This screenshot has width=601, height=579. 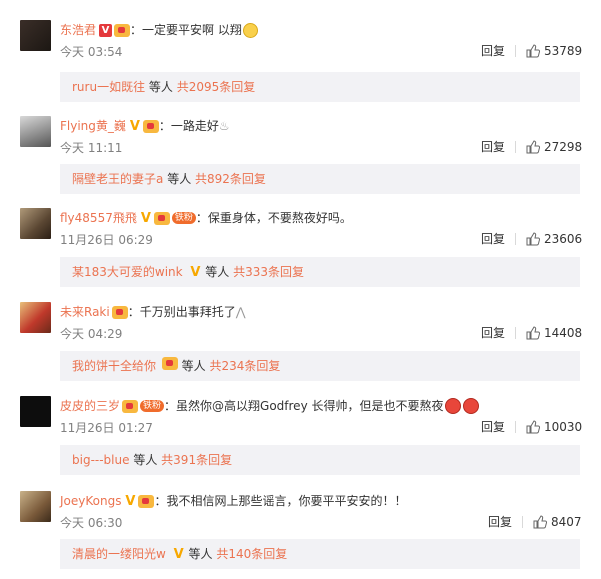 I want to click on comment-actions: 回复 10030, so click(x=531, y=426).